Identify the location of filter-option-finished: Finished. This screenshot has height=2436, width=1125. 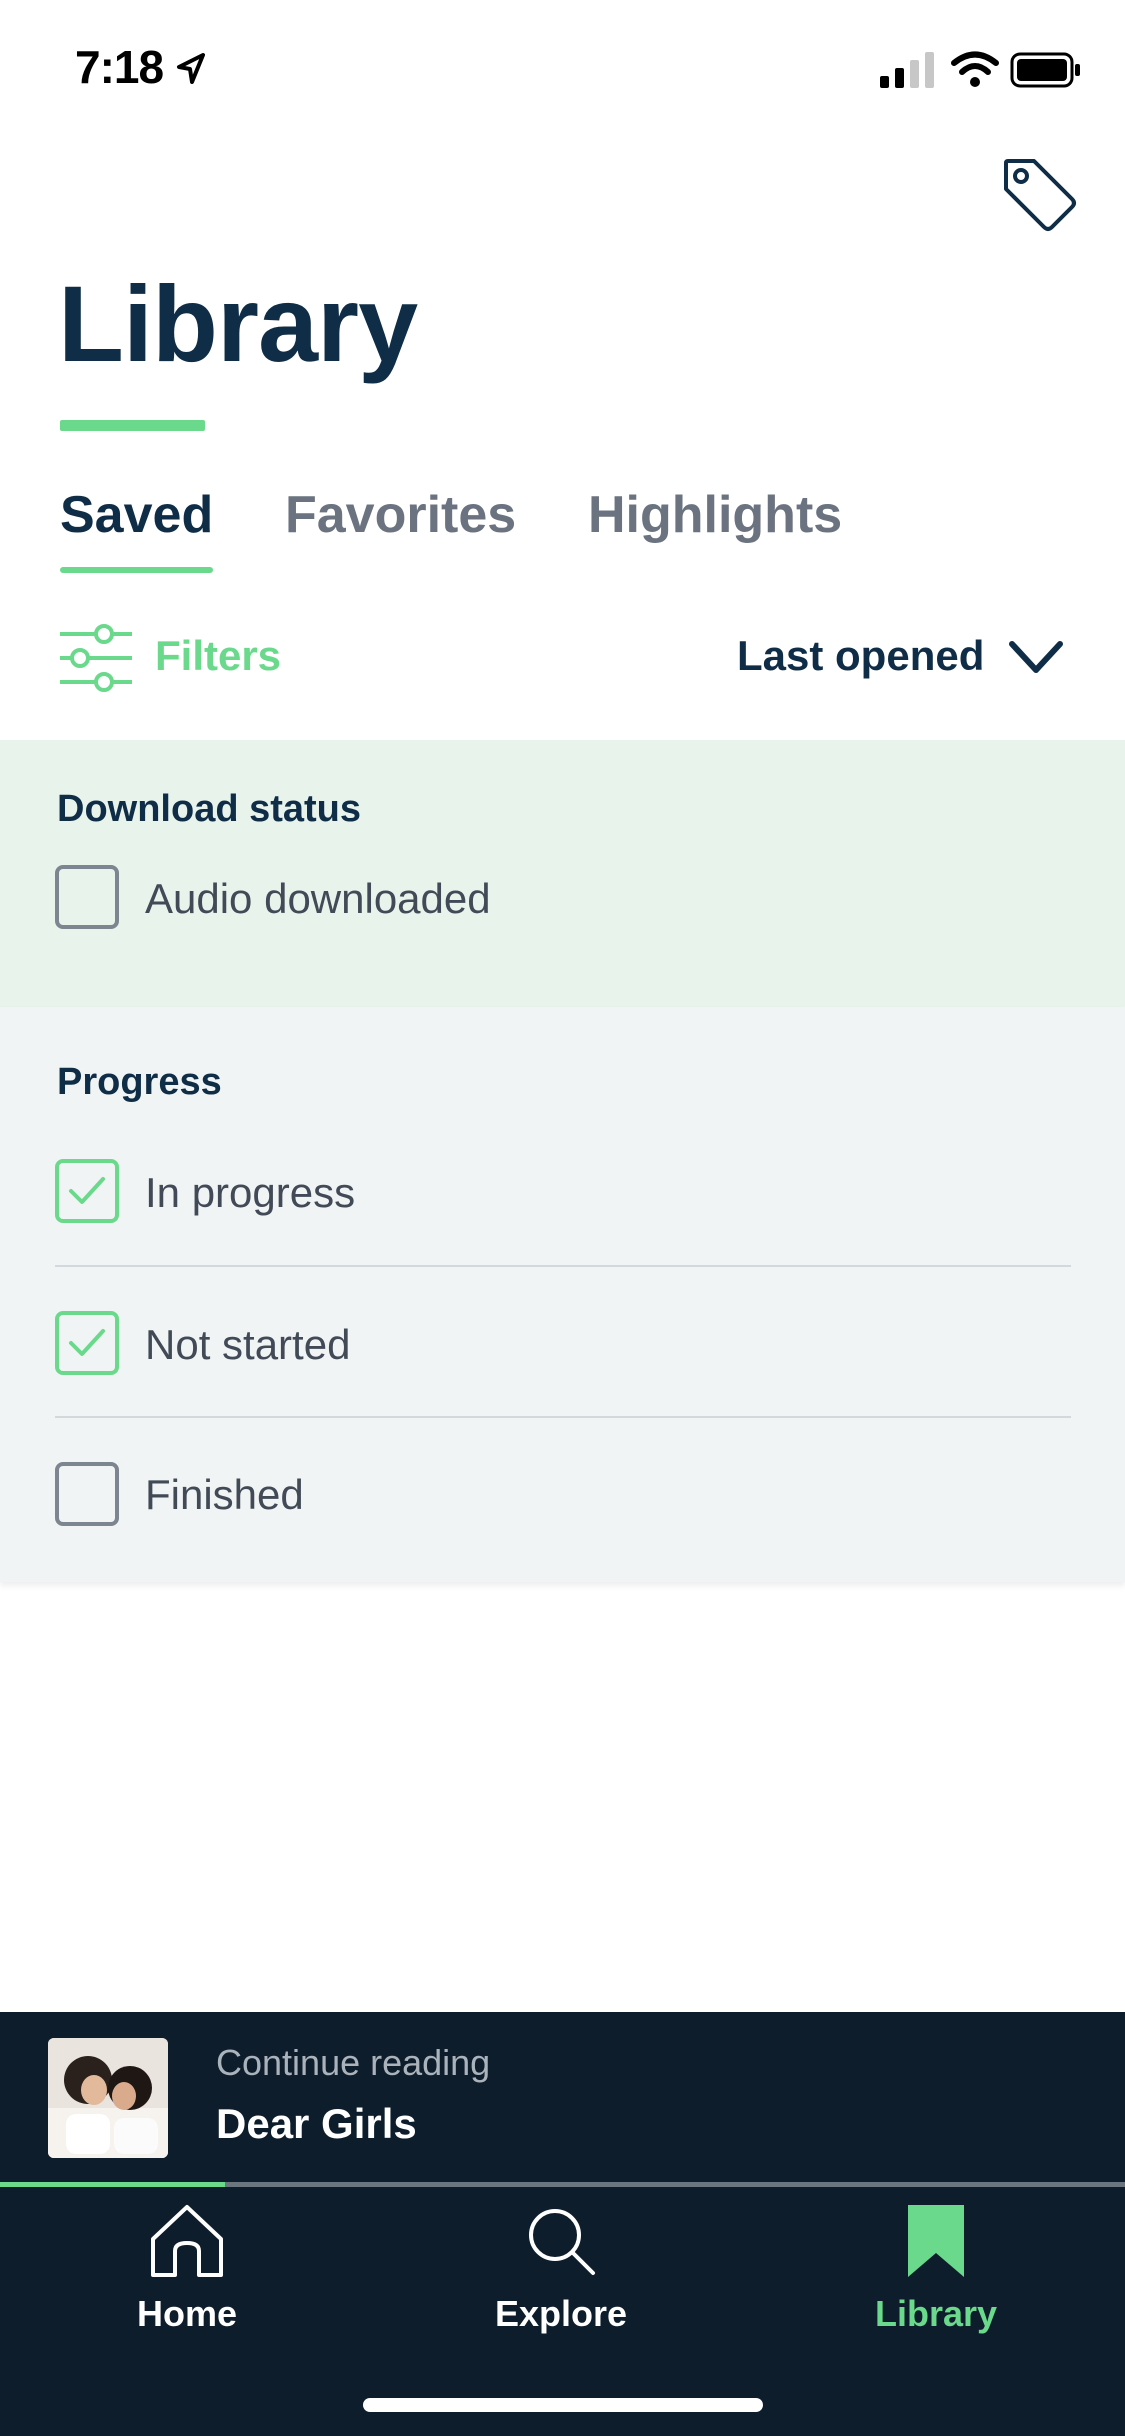
(562, 1500).